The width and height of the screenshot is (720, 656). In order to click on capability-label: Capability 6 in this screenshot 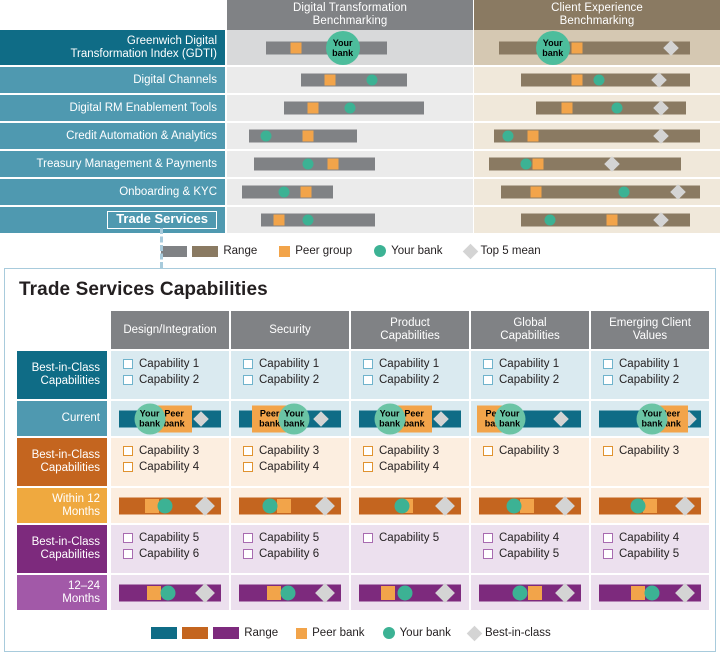, I will do `click(169, 554)`.